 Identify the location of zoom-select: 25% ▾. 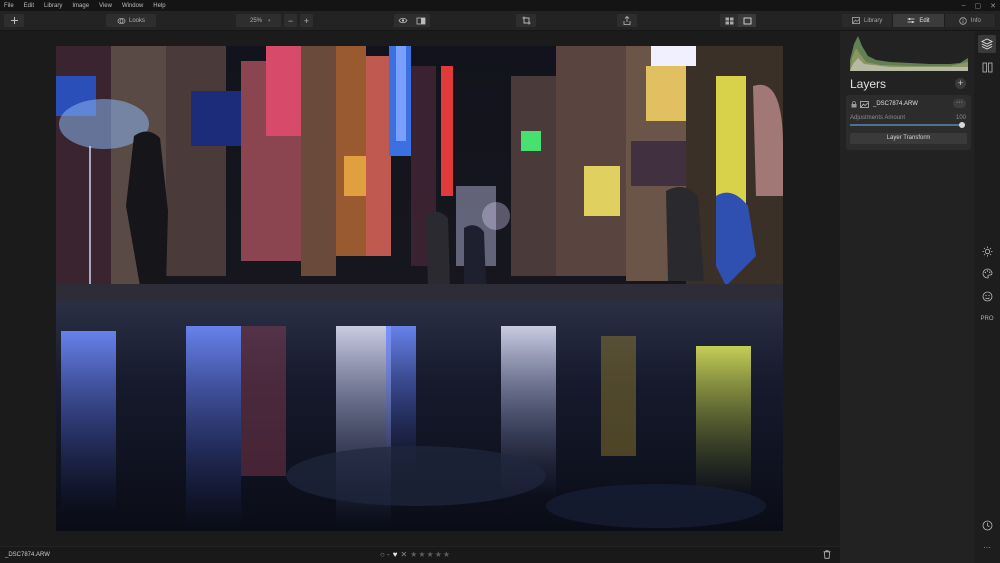
(258, 20).